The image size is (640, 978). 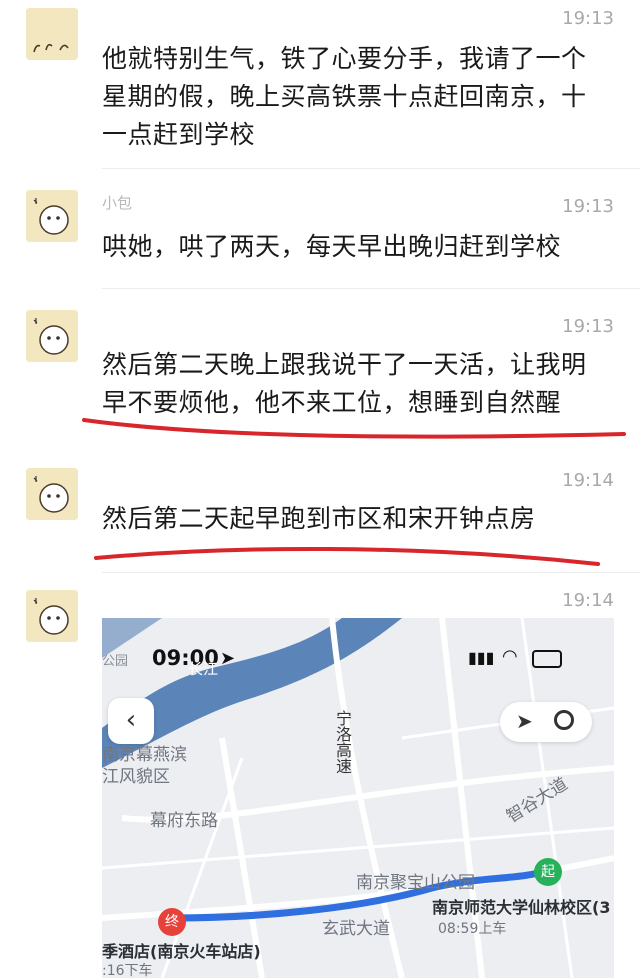 What do you see at coordinates (521, 907) in the screenshot?
I see `start-location-name: 南京师范大学仙林校区(3` at bounding box center [521, 907].